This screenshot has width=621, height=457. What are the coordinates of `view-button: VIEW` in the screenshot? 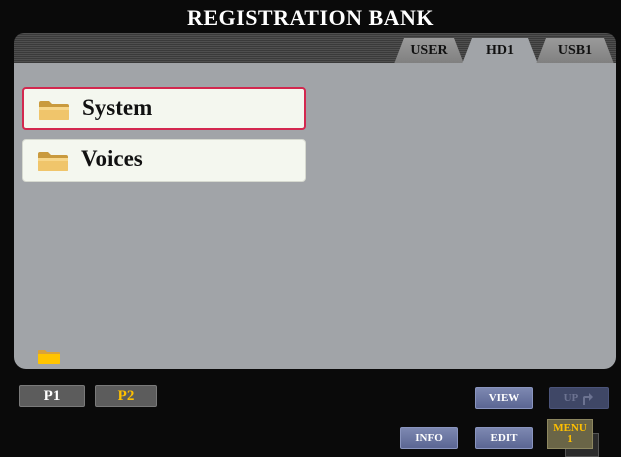 It's located at (504, 398).